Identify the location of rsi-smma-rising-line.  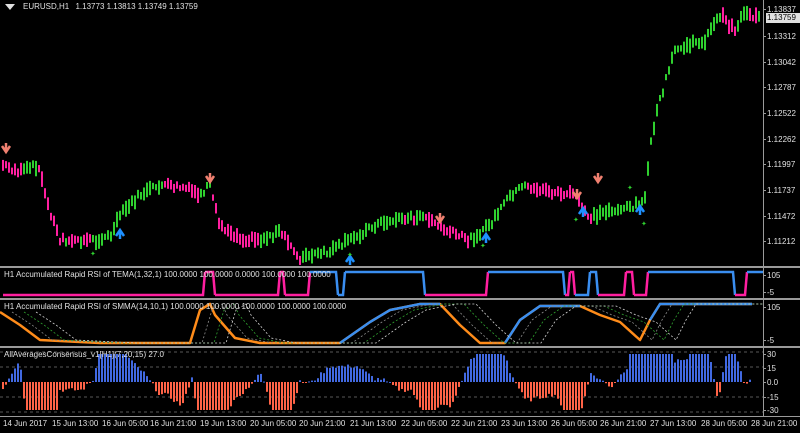
(541, 324).